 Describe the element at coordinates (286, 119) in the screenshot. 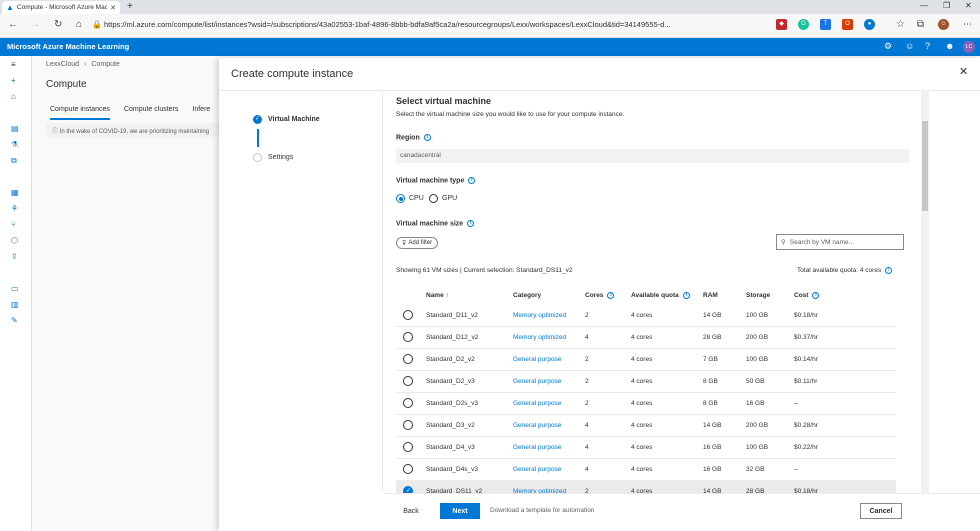

I see `step-virtual-machine: ✓ Virtual Machine` at that location.